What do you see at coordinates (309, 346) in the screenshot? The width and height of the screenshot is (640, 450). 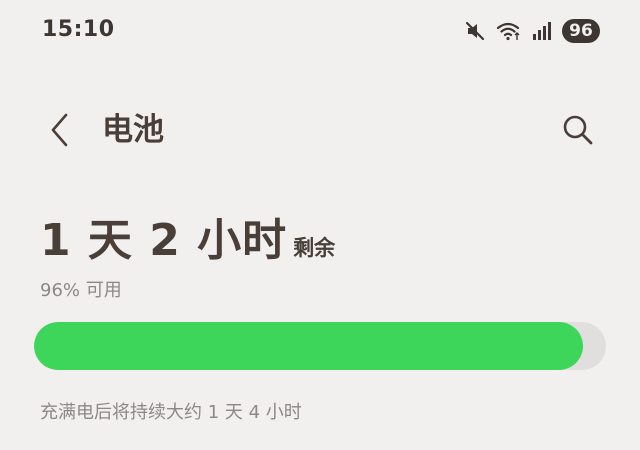 I see `battery-level-fill` at bounding box center [309, 346].